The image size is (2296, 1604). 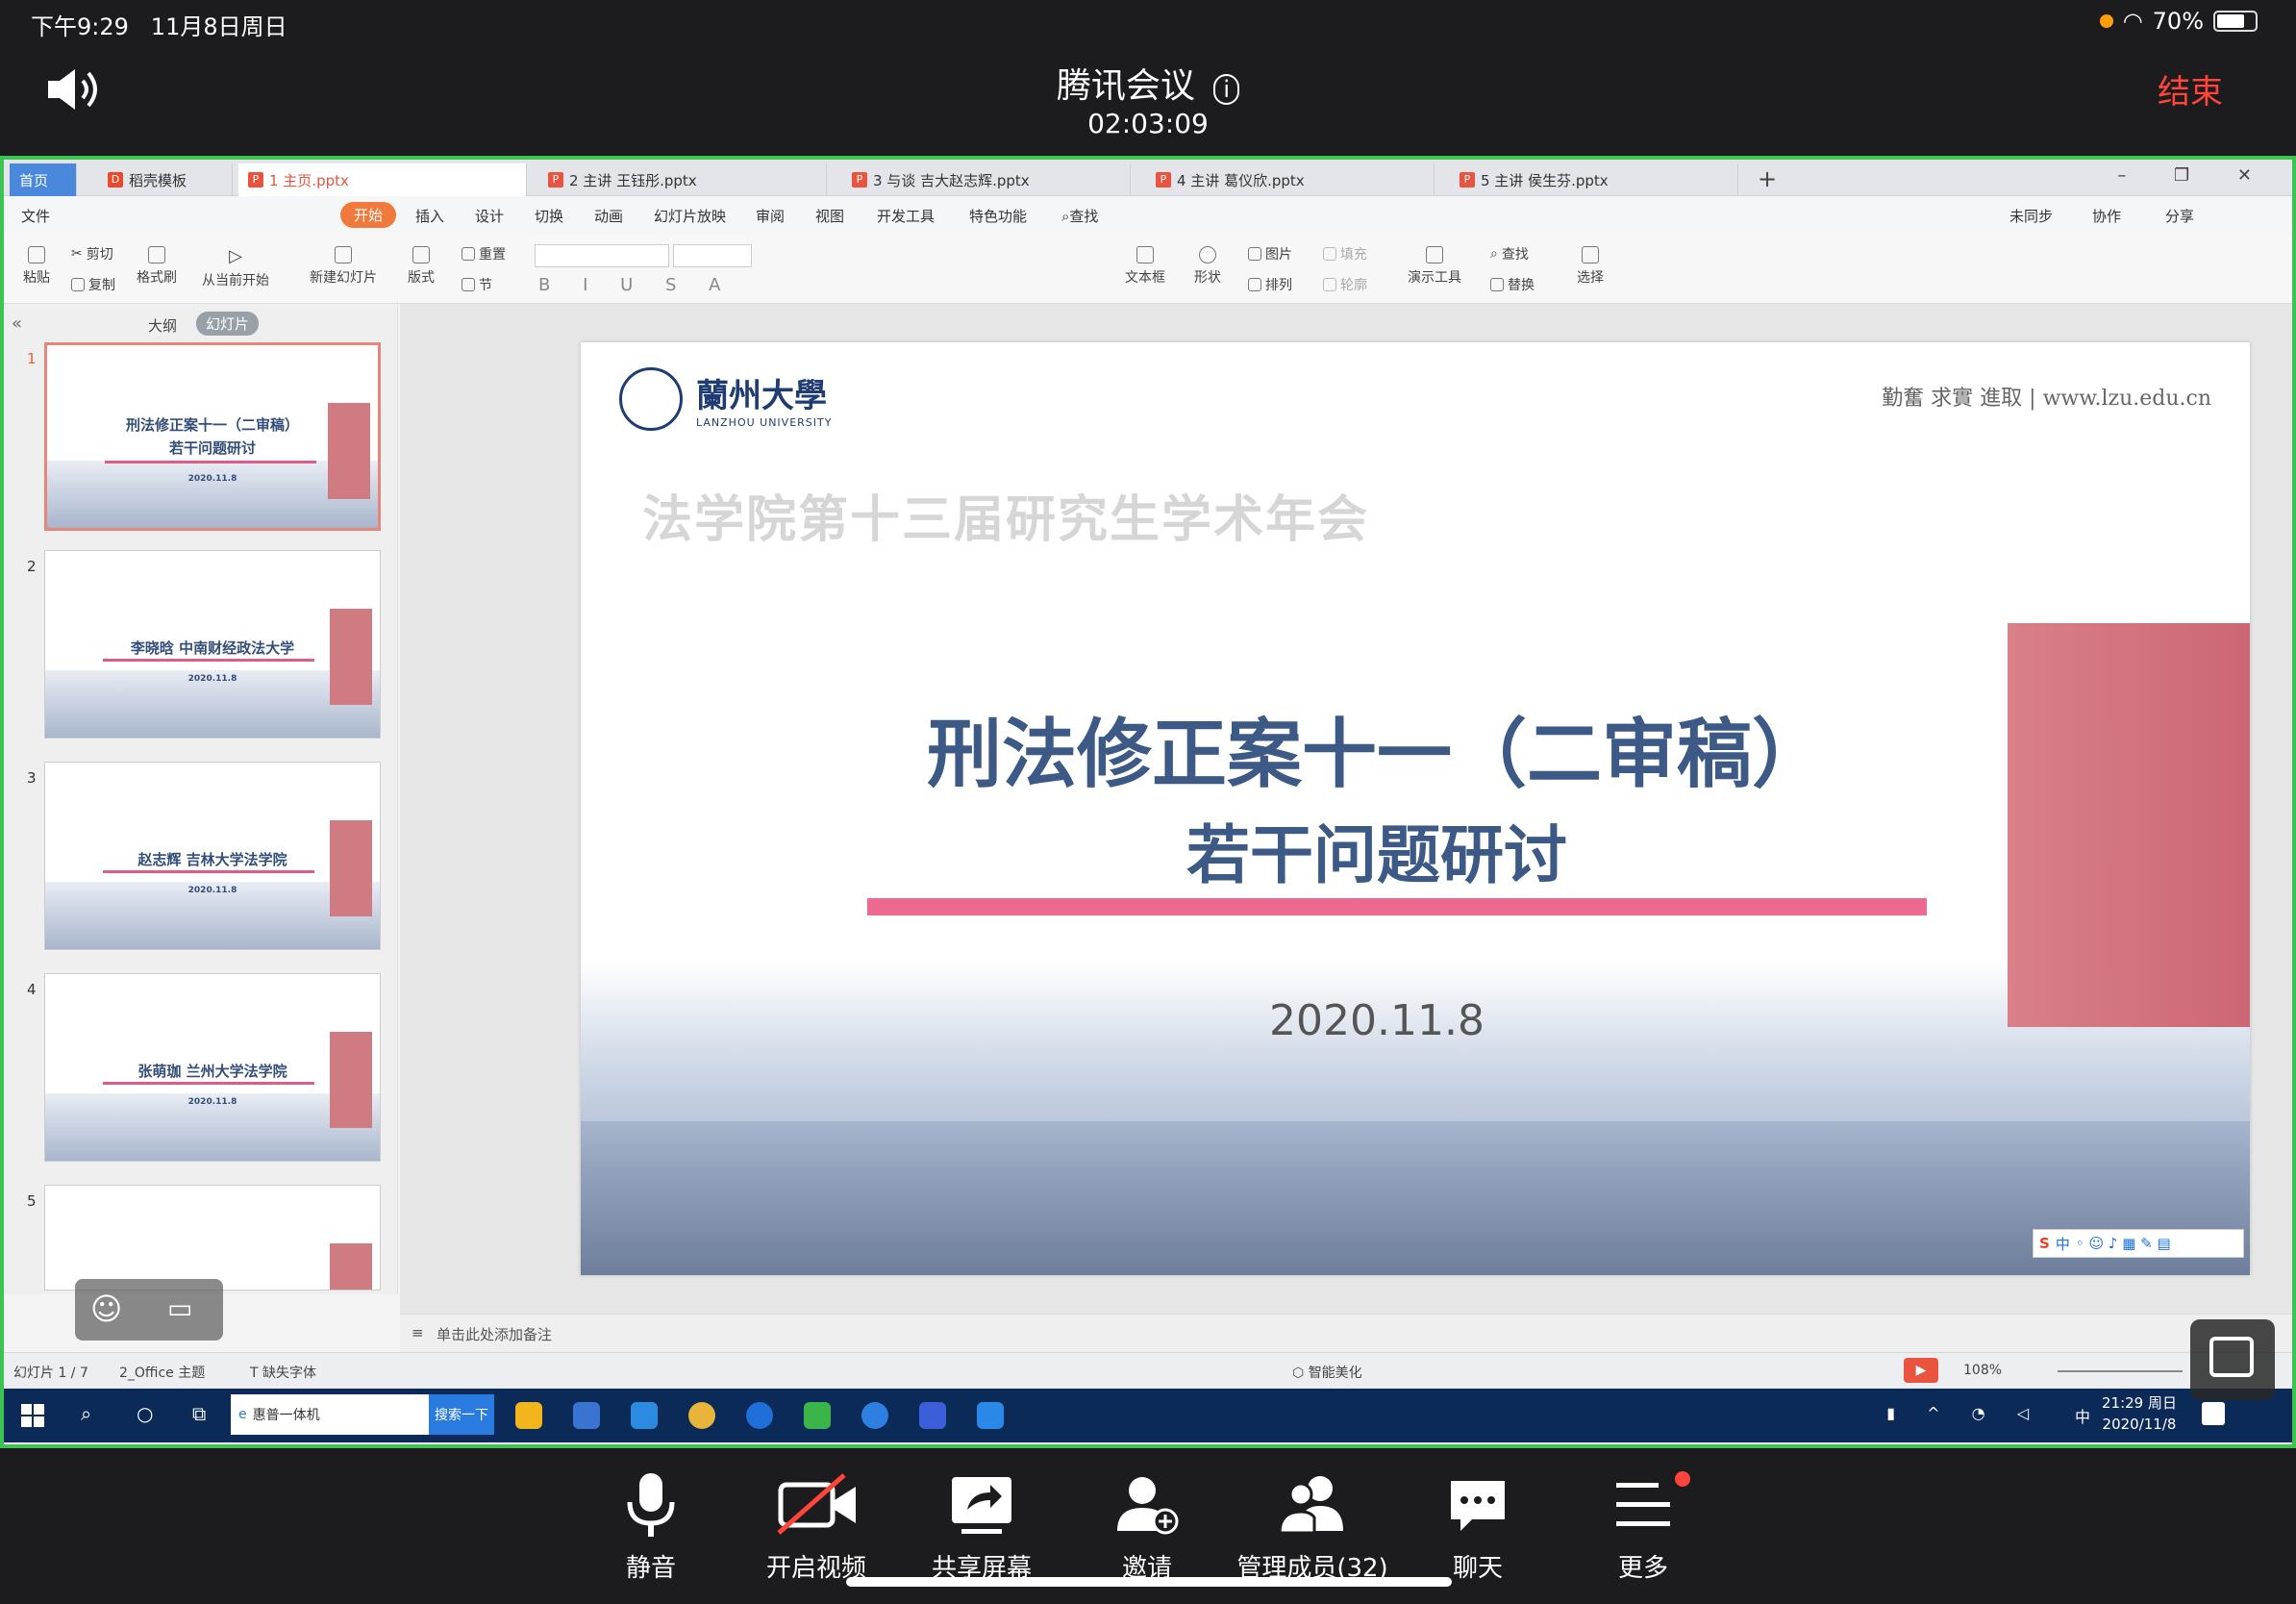 What do you see at coordinates (770, 216) in the screenshot?
I see `menu-review: 审阅` at bounding box center [770, 216].